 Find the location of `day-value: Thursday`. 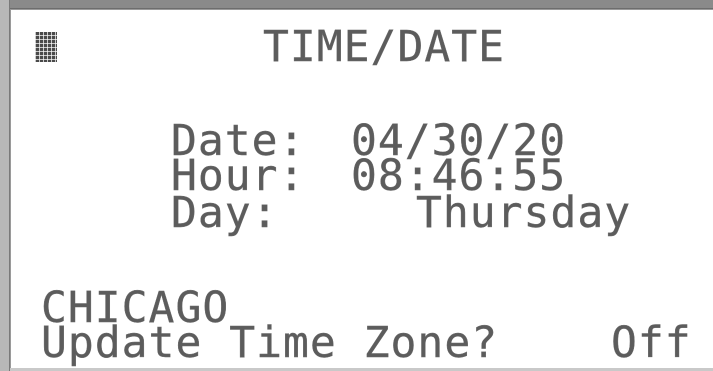

day-value: Thursday is located at coordinates (524, 213).